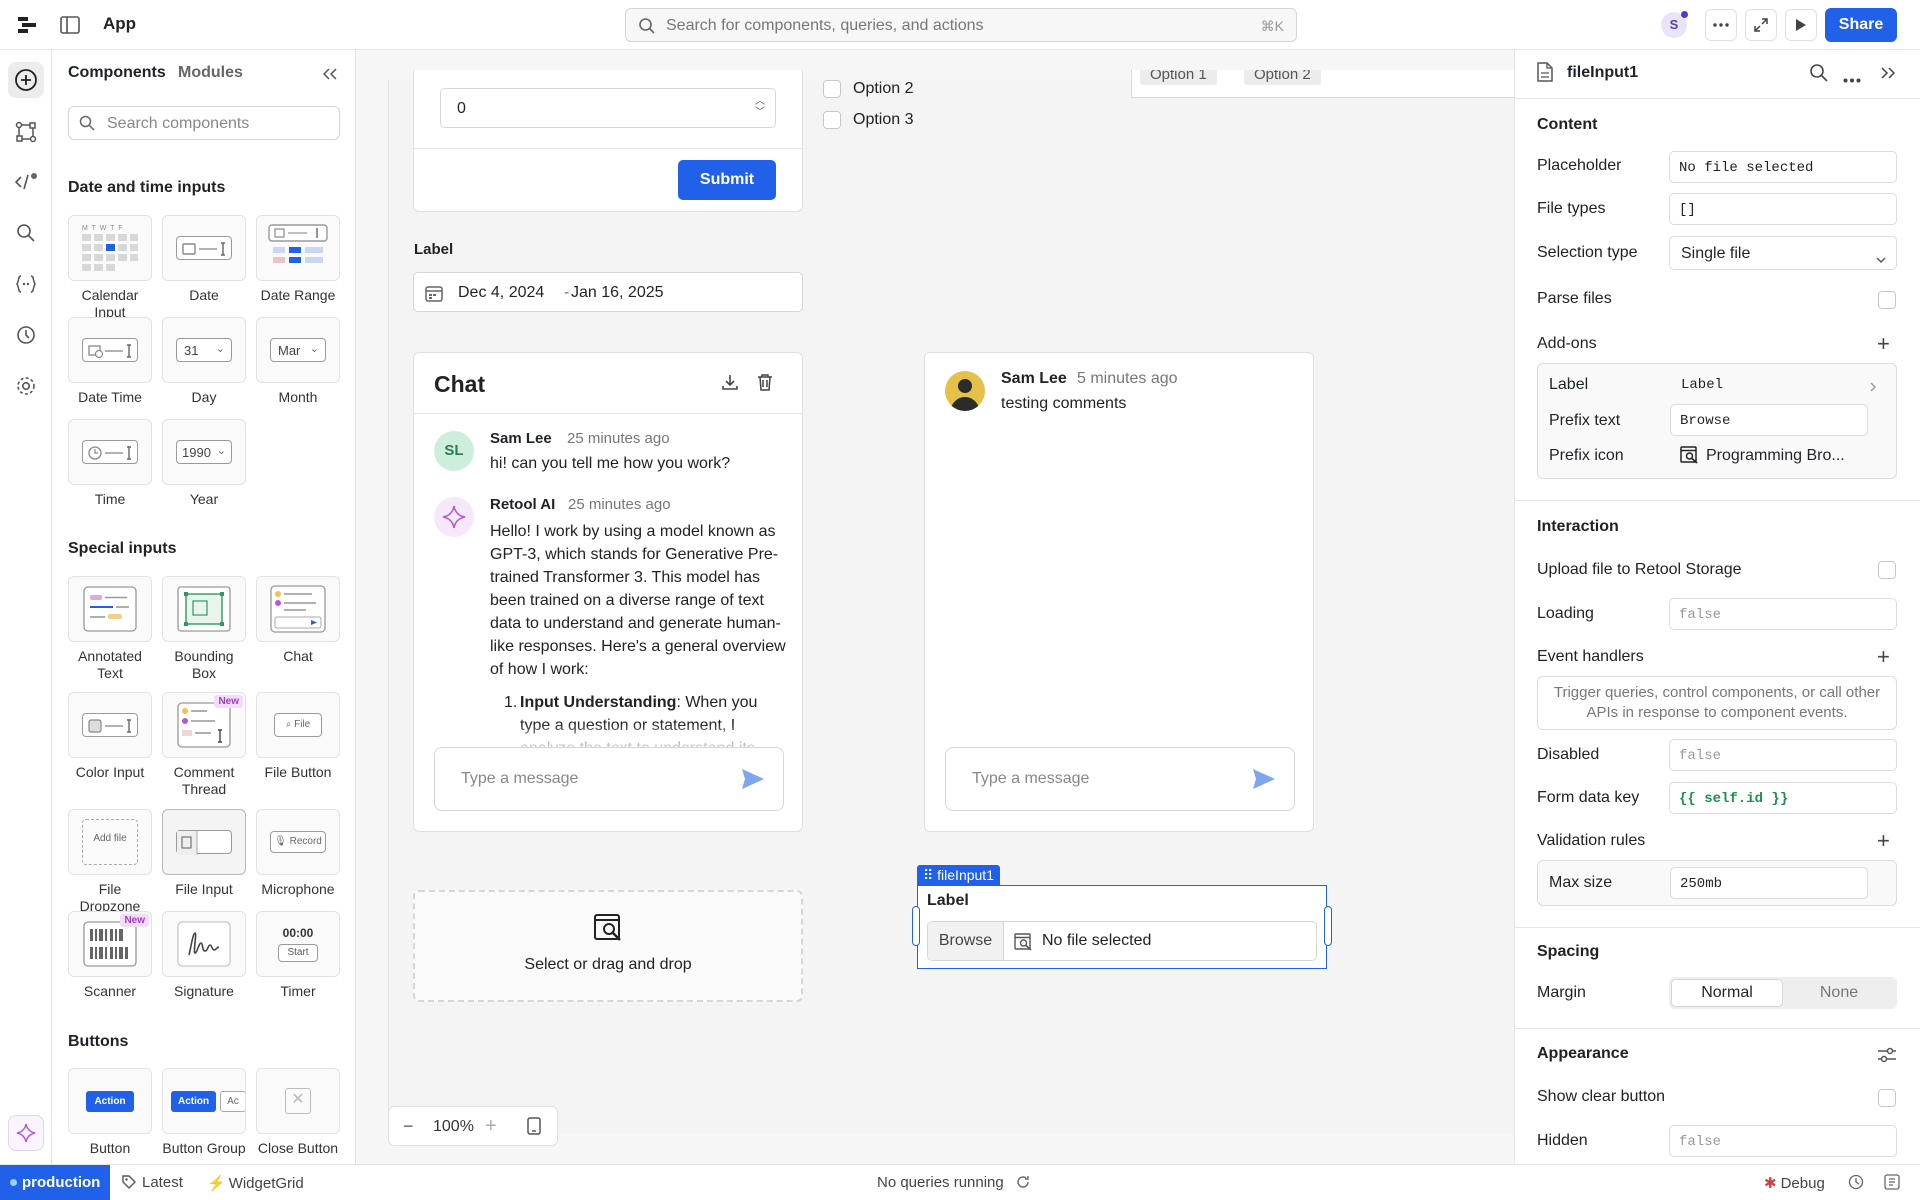 The height and width of the screenshot is (1200, 1920). What do you see at coordinates (26, 284) in the screenshot?
I see `state-braces-icon` at bounding box center [26, 284].